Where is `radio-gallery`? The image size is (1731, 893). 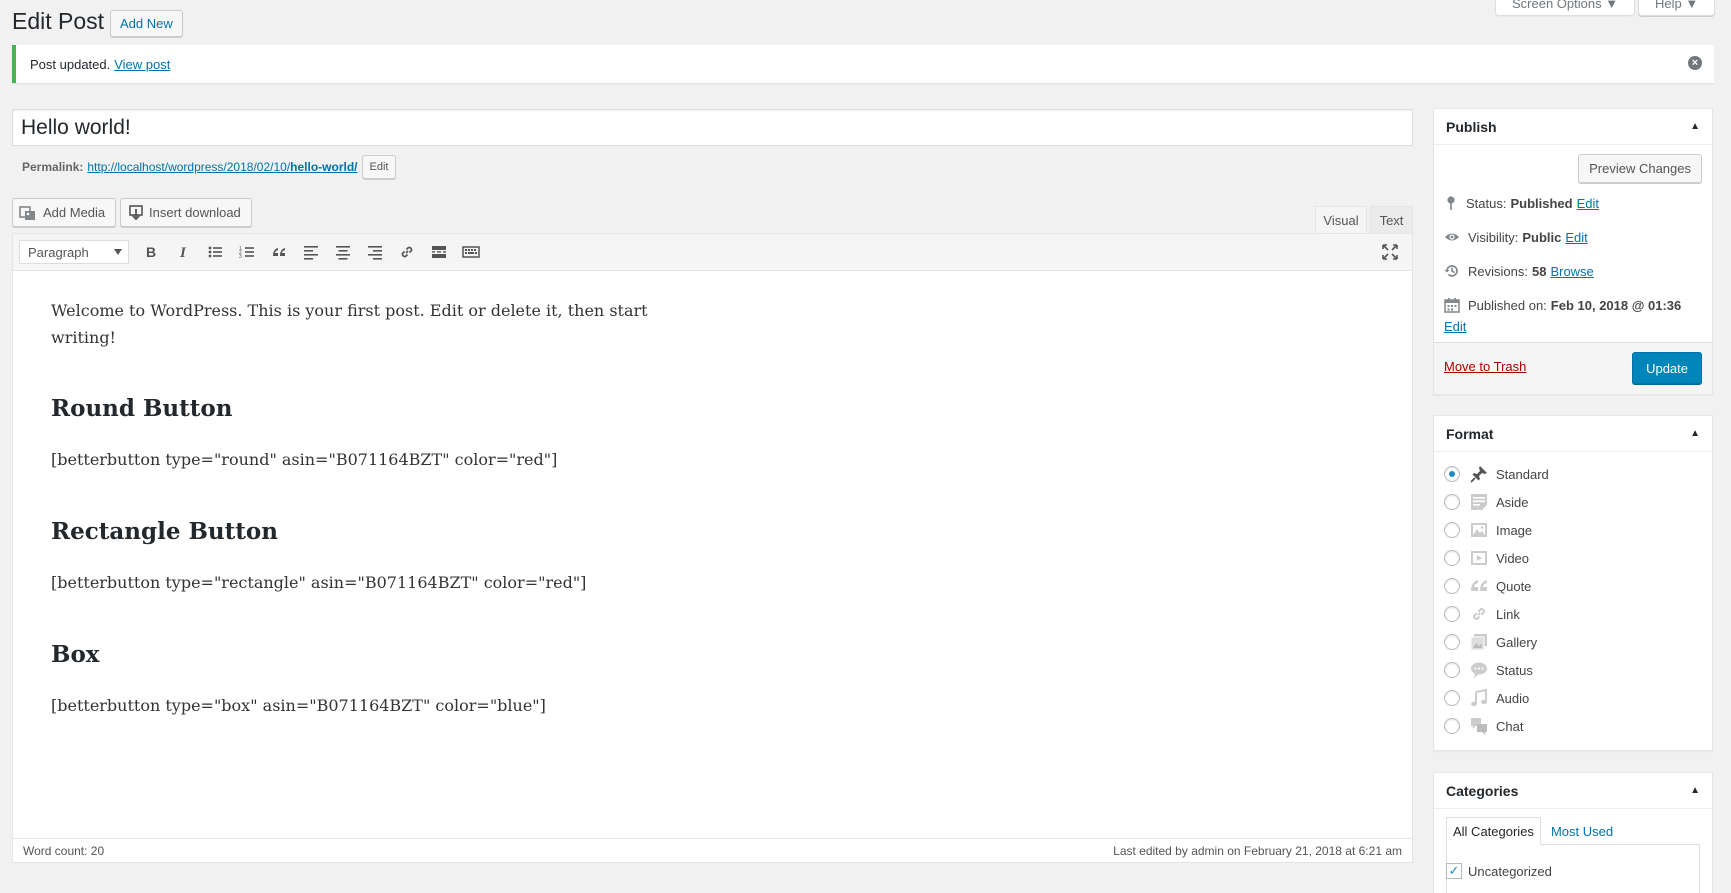
radio-gallery is located at coordinates (1452, 642).